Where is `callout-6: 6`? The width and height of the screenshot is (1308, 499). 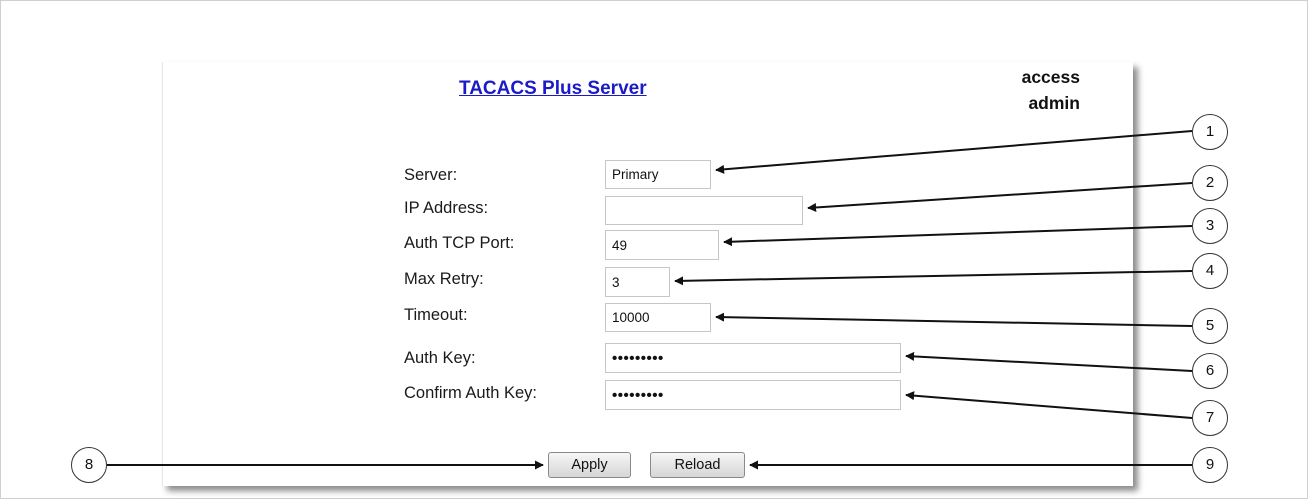 callout-6: 6 is located at coordinates (1210, 371).